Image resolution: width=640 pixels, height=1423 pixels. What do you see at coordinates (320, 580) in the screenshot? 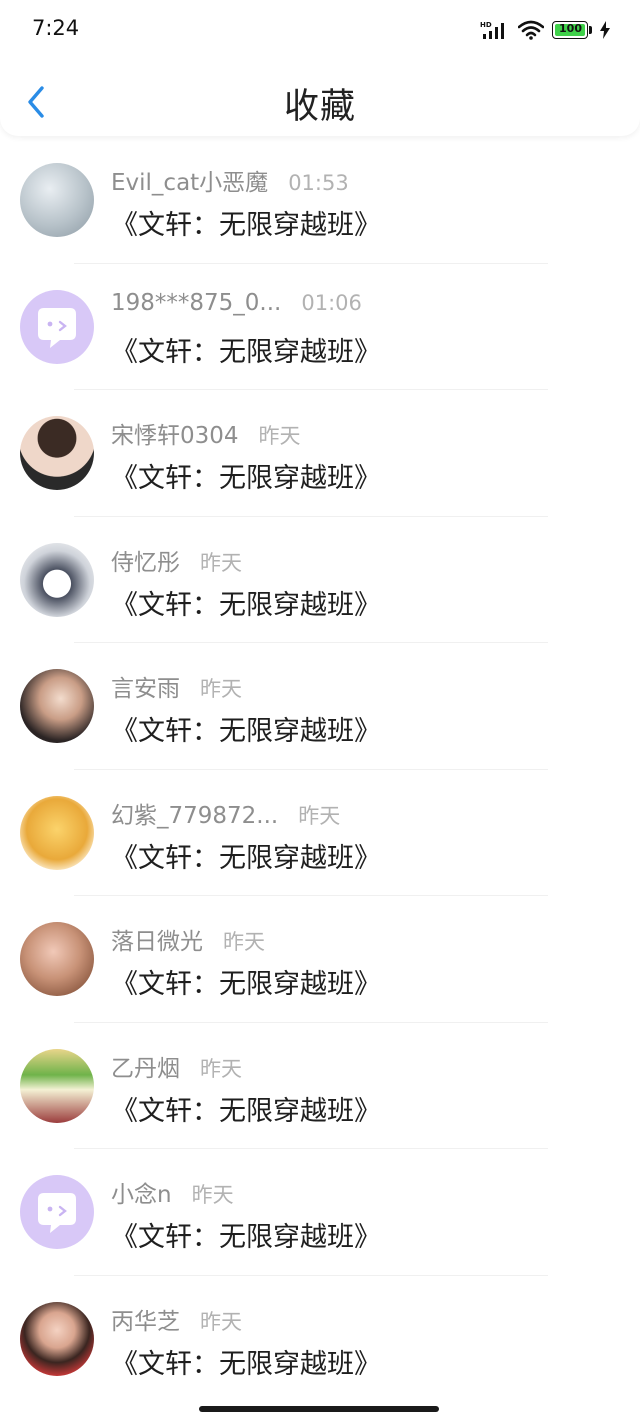
I see `list-item: 侍忆彤 昨天《文轩：无限穿越班》` at bounding box center [320, 580].